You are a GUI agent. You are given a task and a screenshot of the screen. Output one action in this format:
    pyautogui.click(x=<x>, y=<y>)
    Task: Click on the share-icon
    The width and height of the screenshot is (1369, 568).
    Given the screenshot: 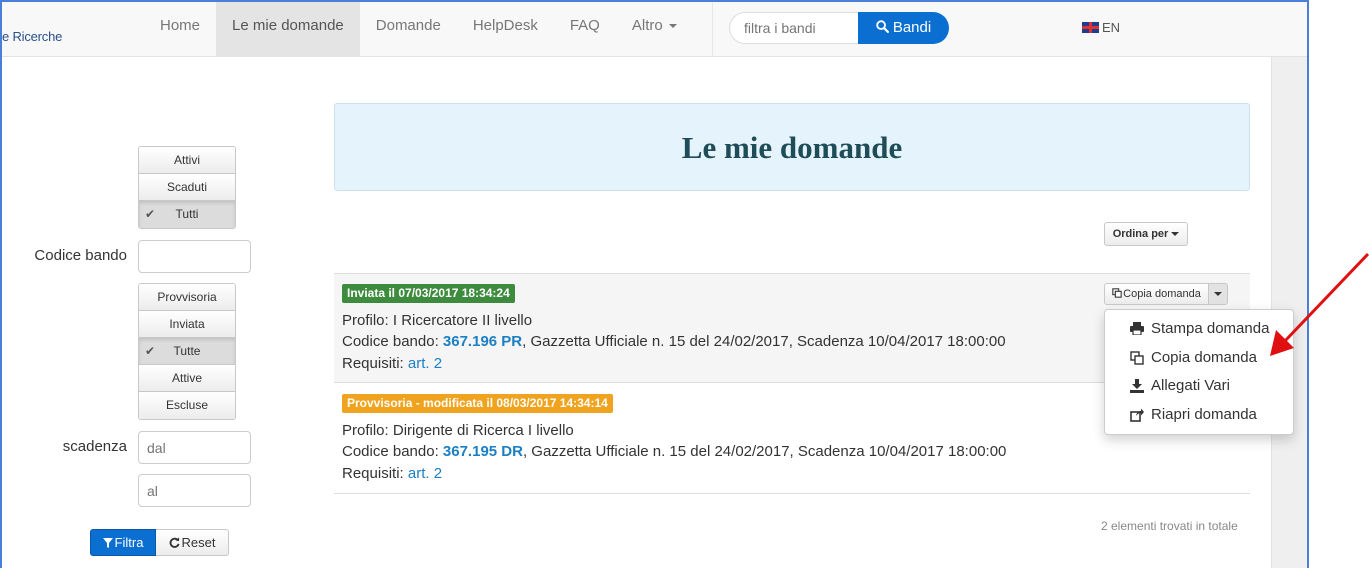 What is the action you would take?
    pyautogui.click(x=1137, y=415)
    